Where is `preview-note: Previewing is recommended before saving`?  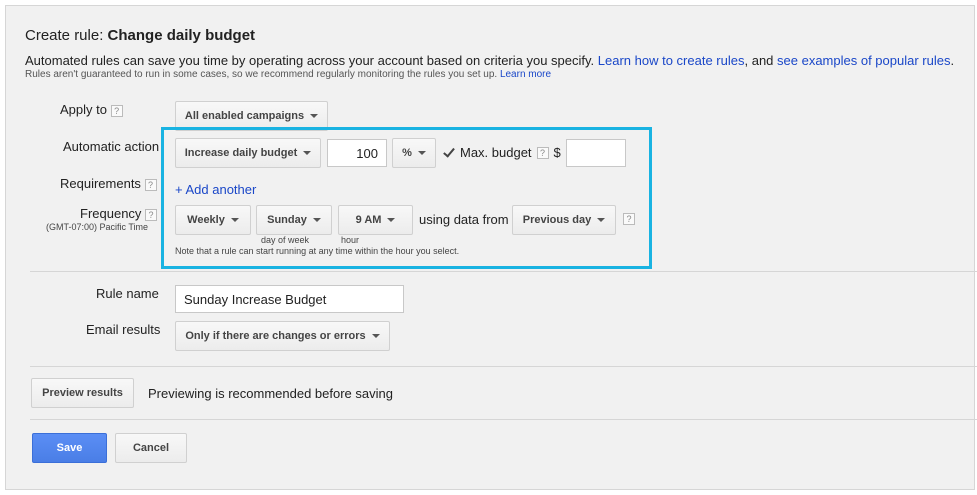
preview-note: Previewing is recommended before saving is located at coordinates (270, 393).